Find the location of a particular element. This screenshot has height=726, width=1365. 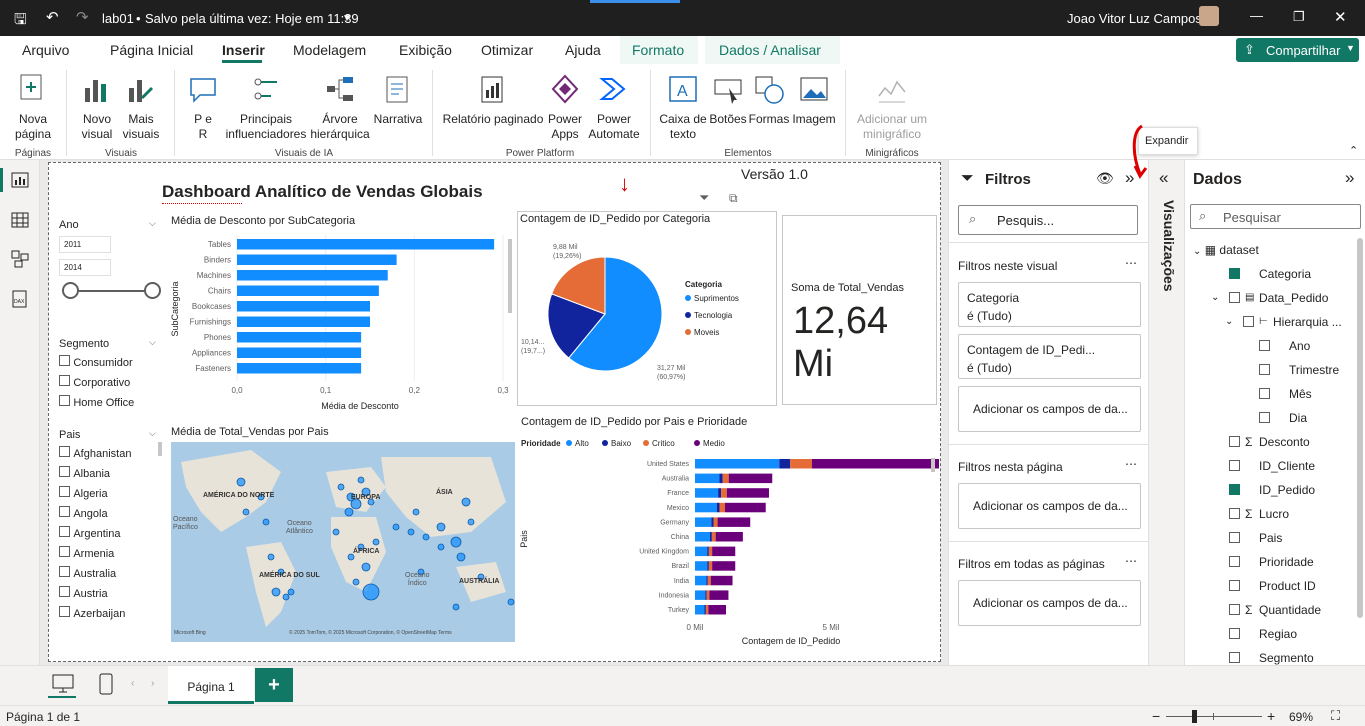

power-apps-button: Power Apps is located at coordinates (565, 106).